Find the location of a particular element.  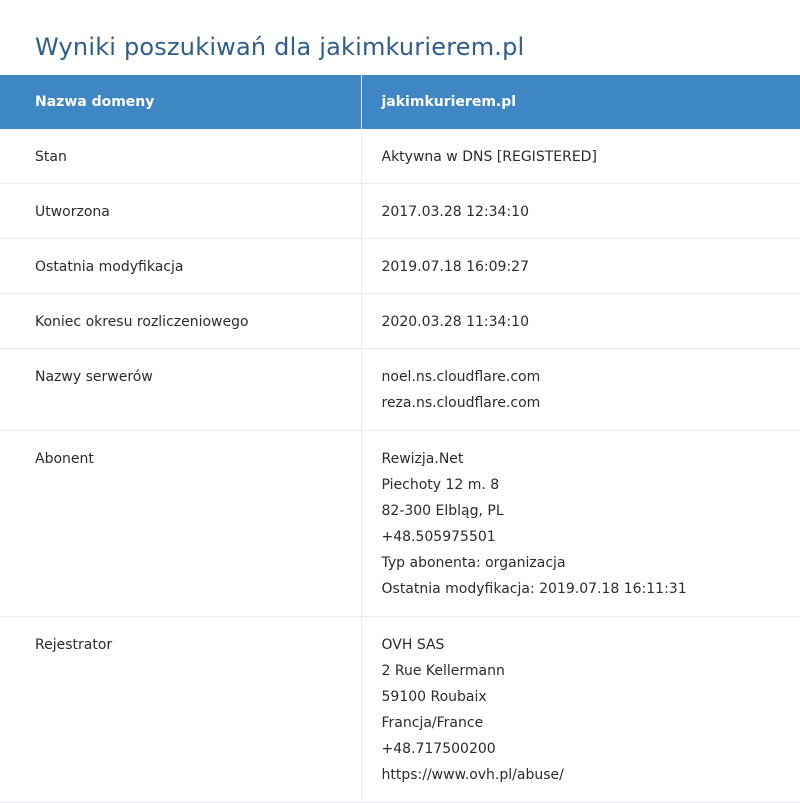

row-value: 2019.07.18 16:09:27 is located at coordinates (580, 266).